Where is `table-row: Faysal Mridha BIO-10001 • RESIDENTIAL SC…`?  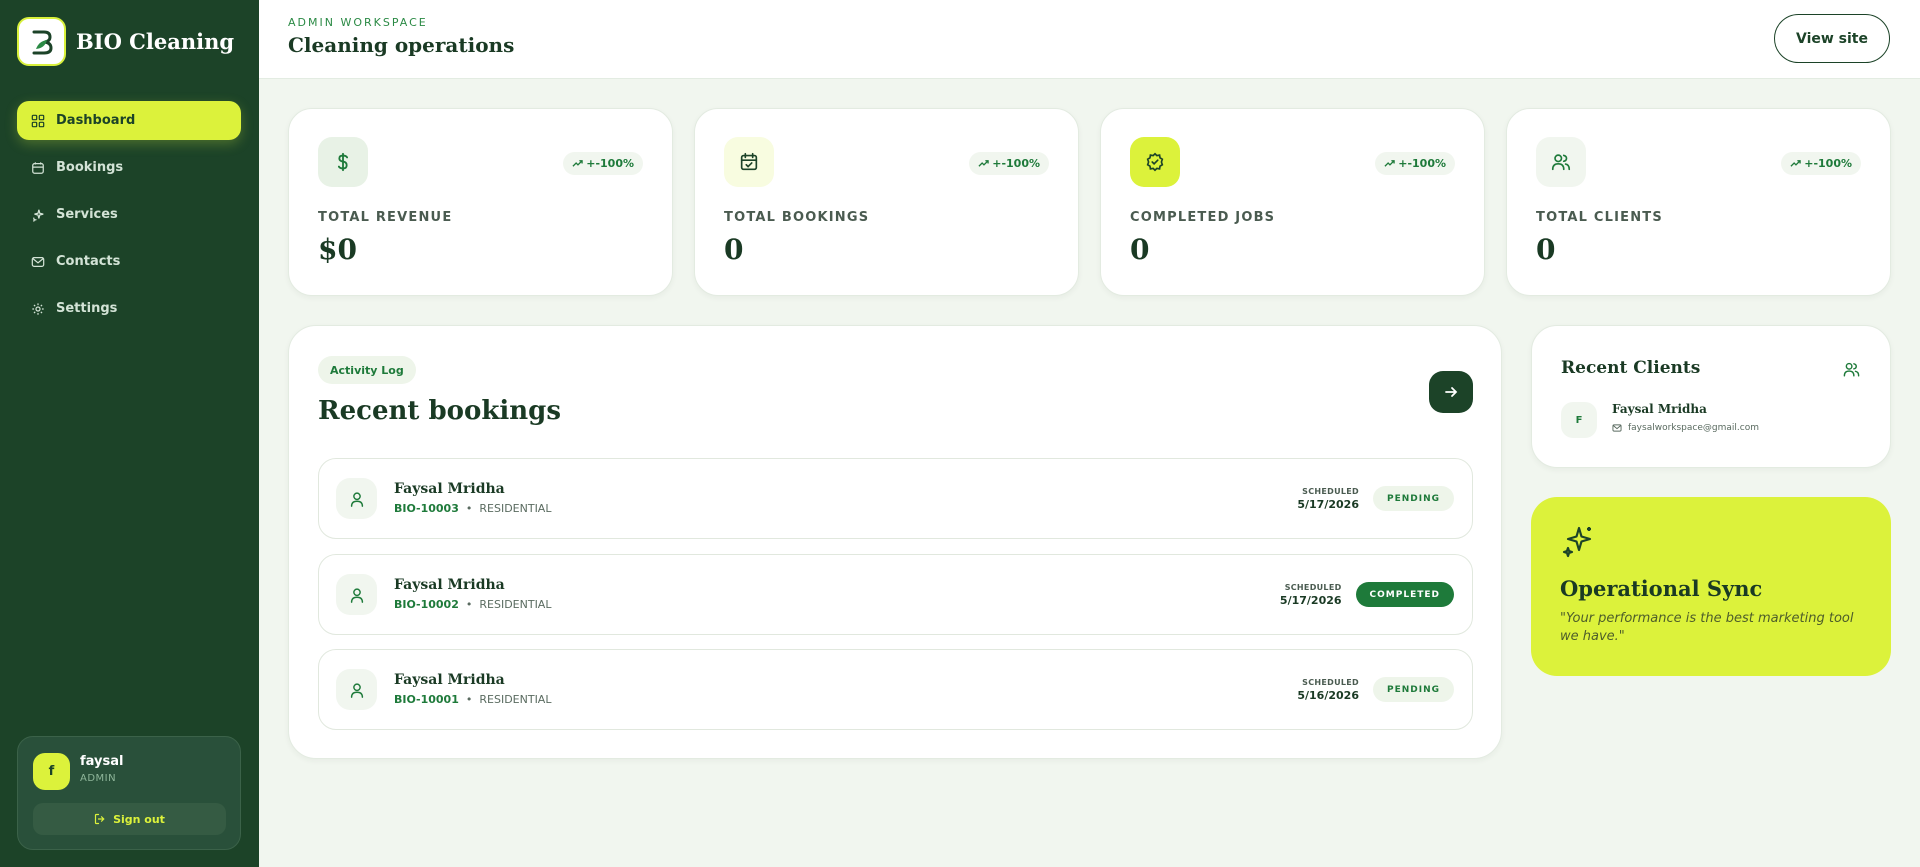
table-row: Faysal Mridha BIO-10001 • RESIDENTIAL SC… is located at coordinates (895, 689).